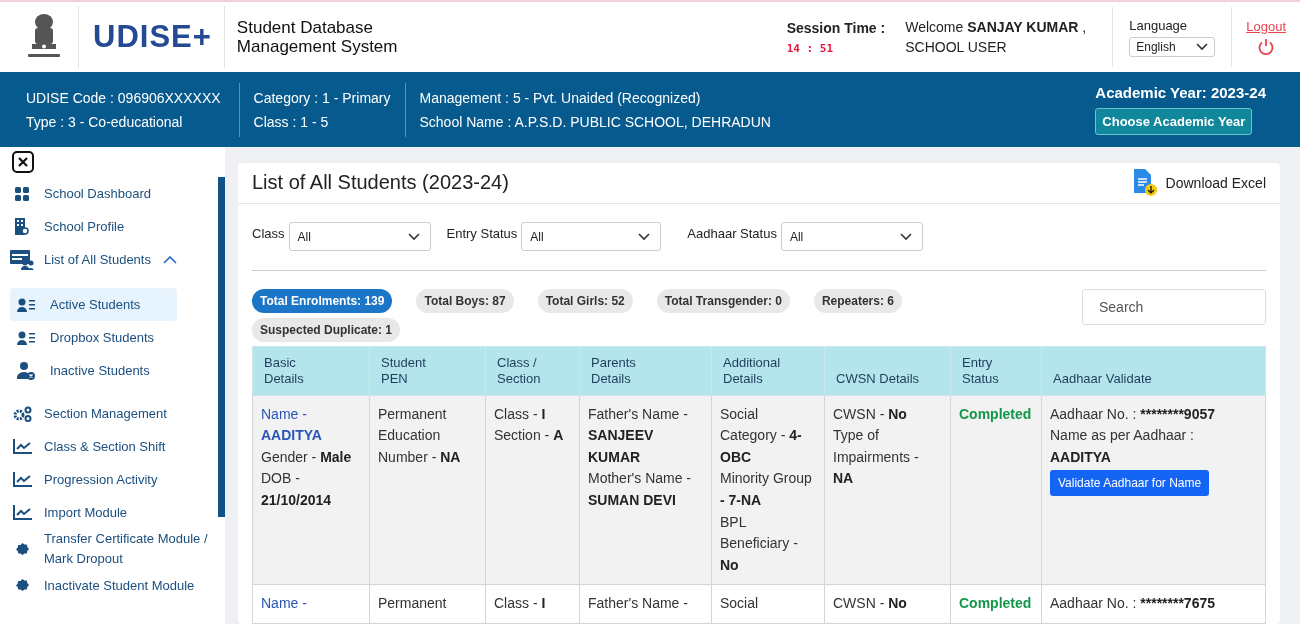 The width and height of the screenshot is (1300, 624). I want to click on column-header: Parents Details, so click(645, 371).